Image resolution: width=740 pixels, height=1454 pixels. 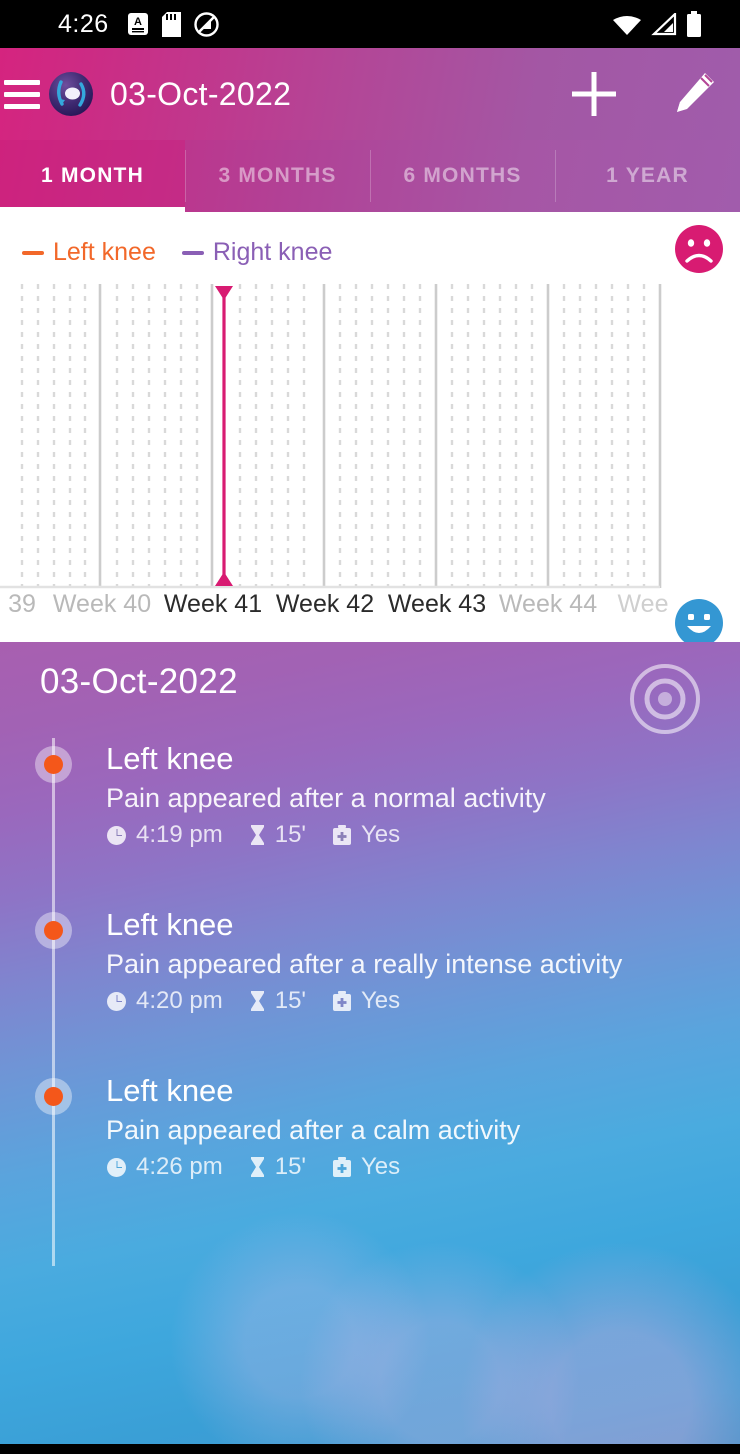 I want to click on sd-card-icon, so click(x=171, y=24).